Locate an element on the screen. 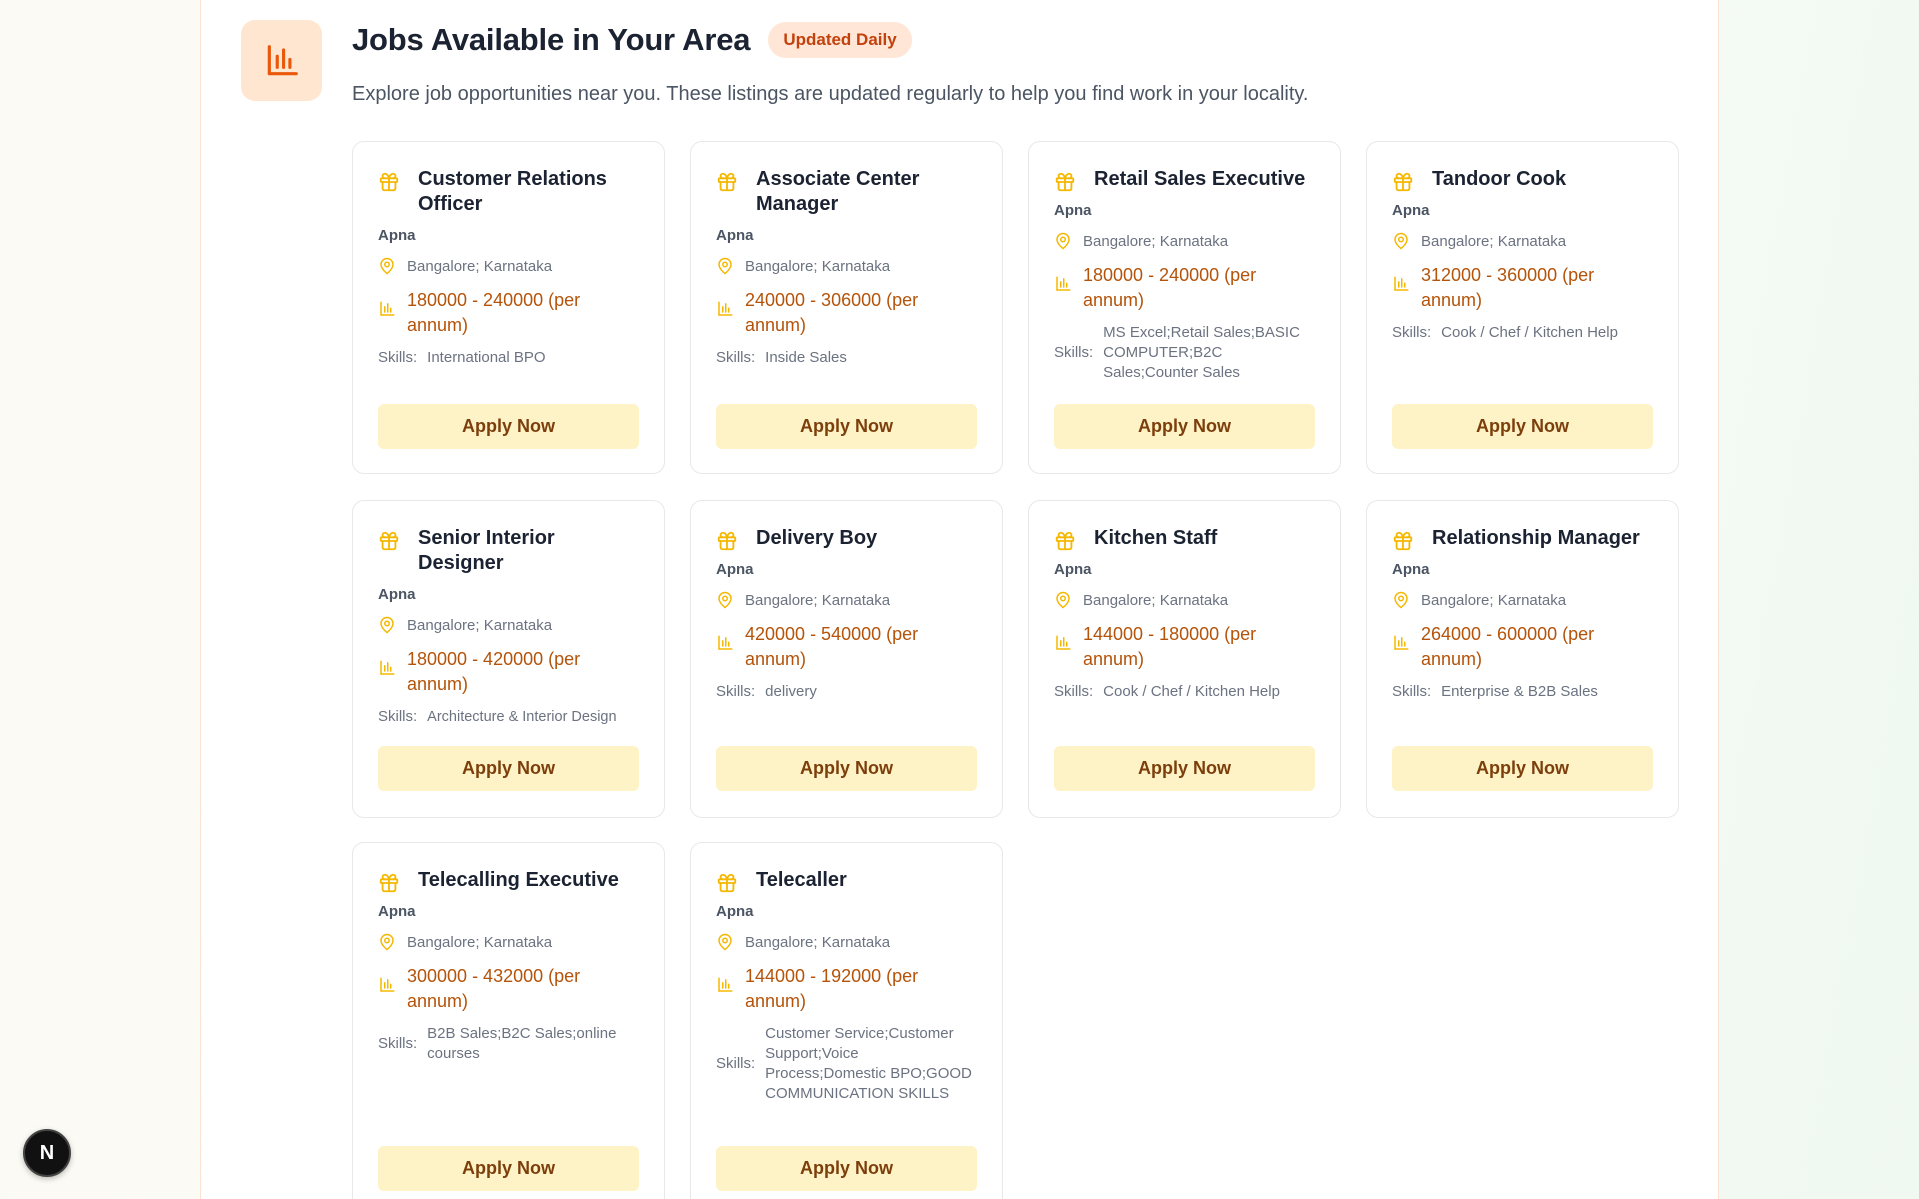  job-skills: Skills: Architecture & Interior Design is located at coordinates (508, 717).